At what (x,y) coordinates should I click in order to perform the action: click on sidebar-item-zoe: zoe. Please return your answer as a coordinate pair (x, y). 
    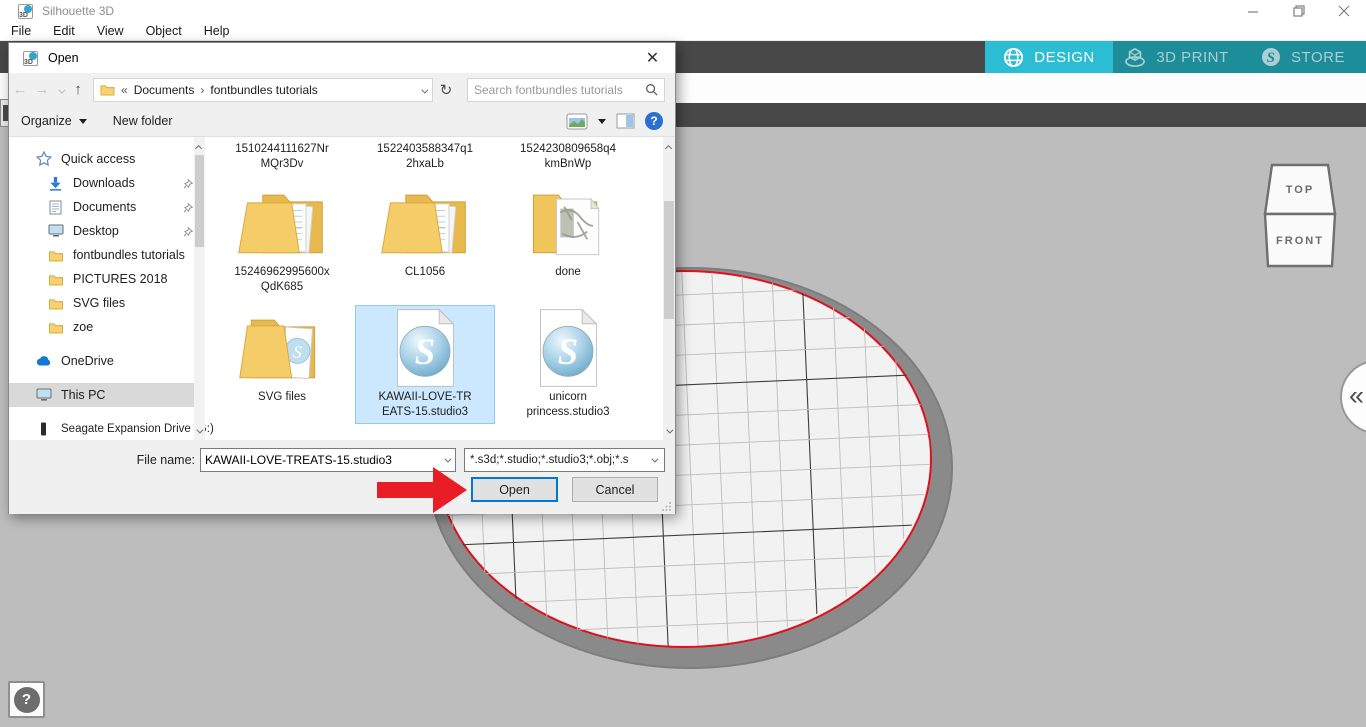
    Looking at the image, I should click on (107, 327).